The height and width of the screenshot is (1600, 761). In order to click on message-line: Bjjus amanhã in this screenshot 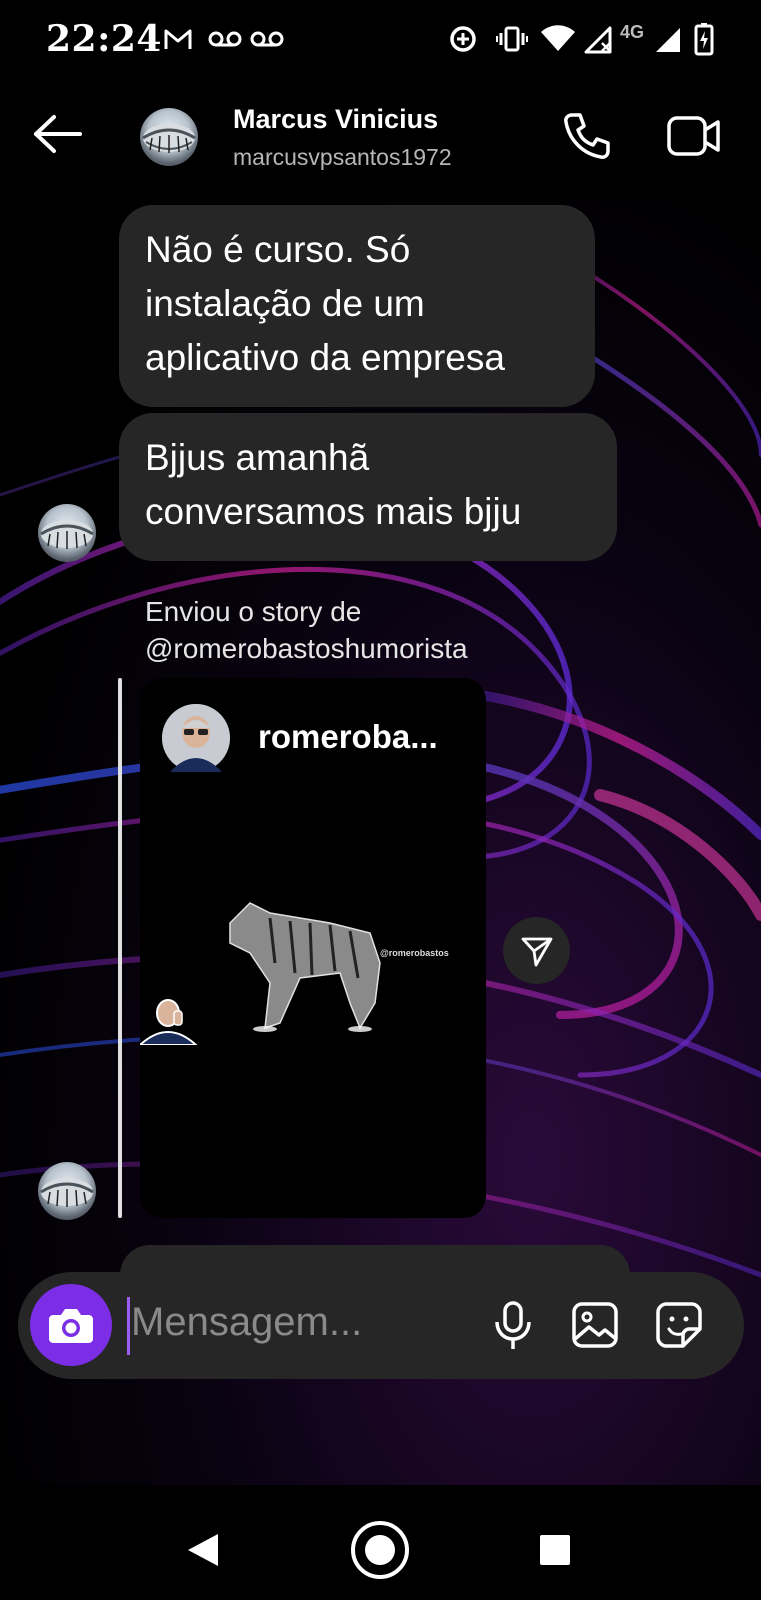, I will do `click(257, 457)`.